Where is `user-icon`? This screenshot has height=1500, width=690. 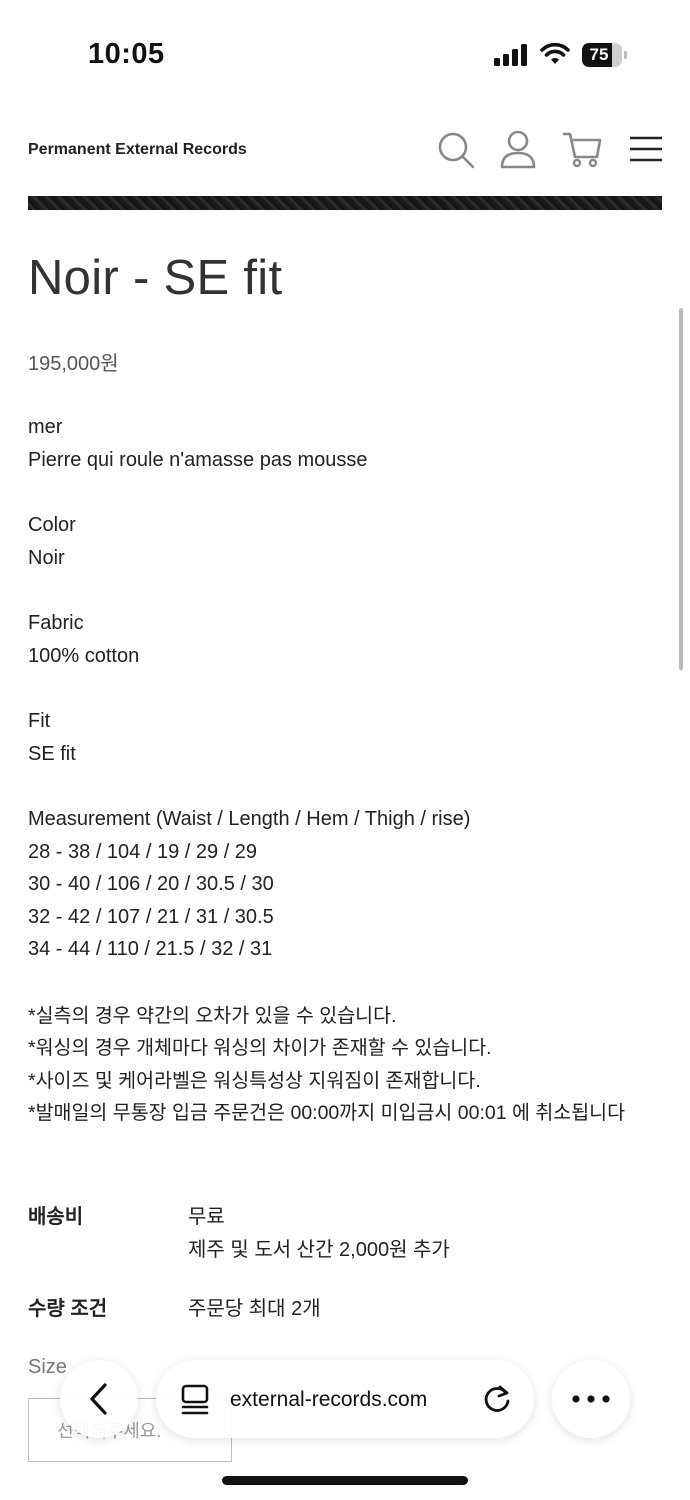 user-icon is located at coordinates (518, 149).